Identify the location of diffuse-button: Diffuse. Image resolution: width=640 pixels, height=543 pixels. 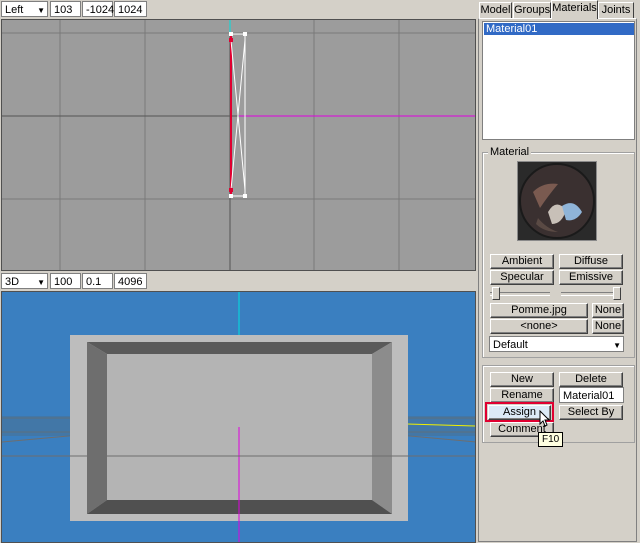
(591, 261).